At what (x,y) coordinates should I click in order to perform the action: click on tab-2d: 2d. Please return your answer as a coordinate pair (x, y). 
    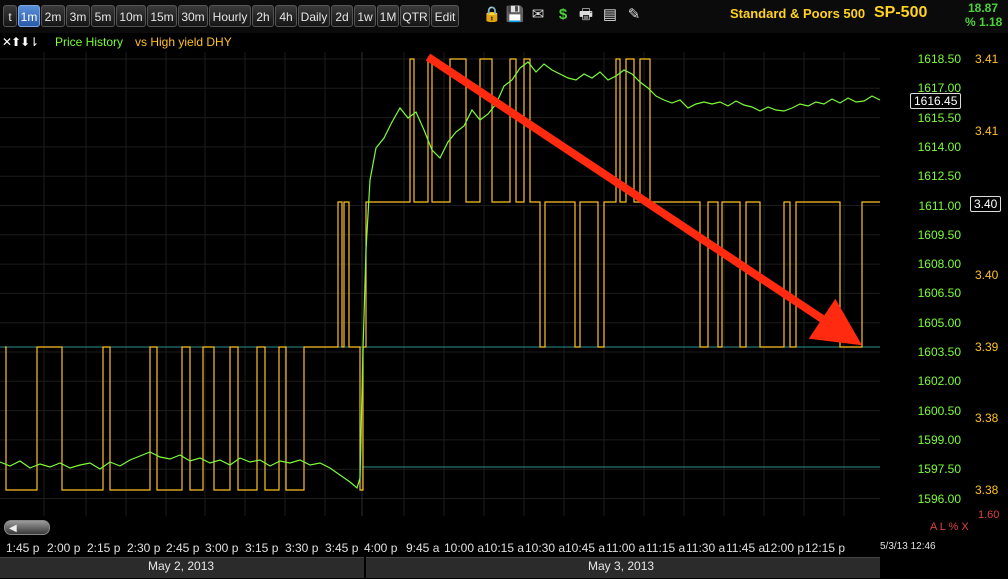
    Looking at the image, I should click on (342, 16).